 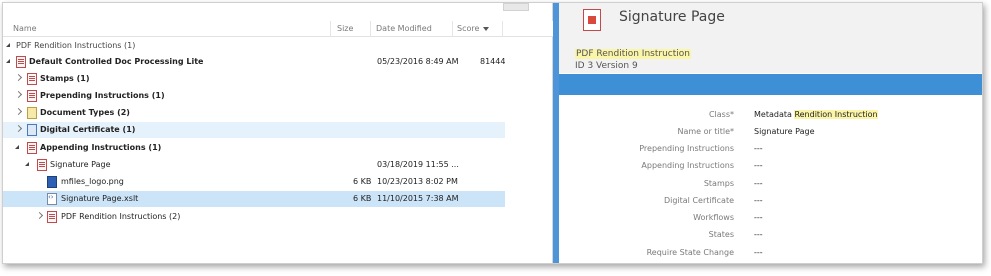 What do you see at coordinates (32, 113) in the screenshot?
I see `folder-icon` at bounding box center [32, 113].